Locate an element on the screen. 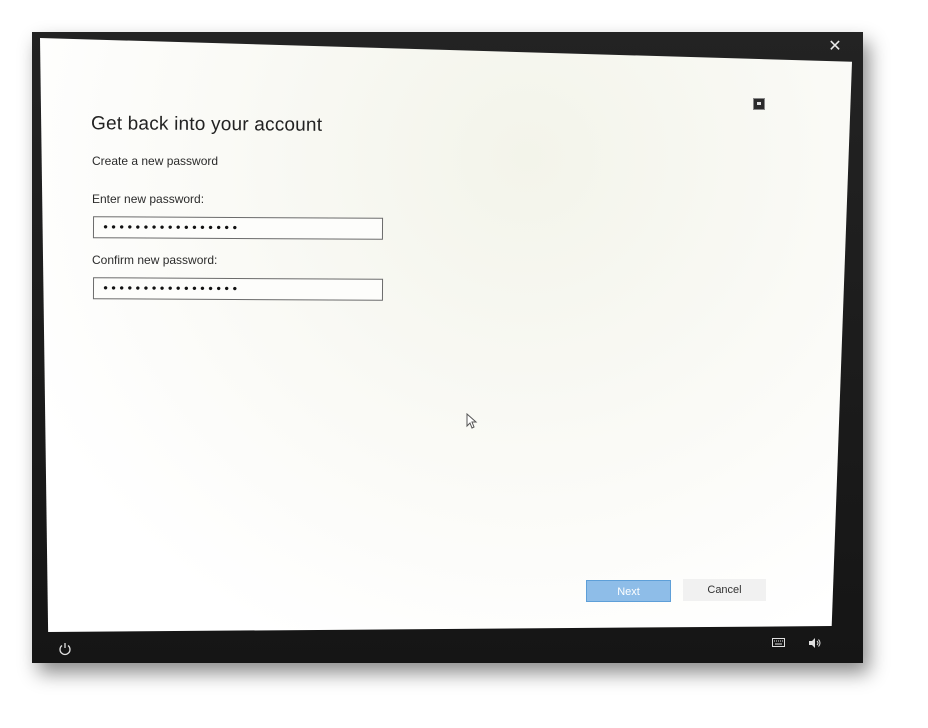  keyboard-icon is located at coordinates (778, 642).